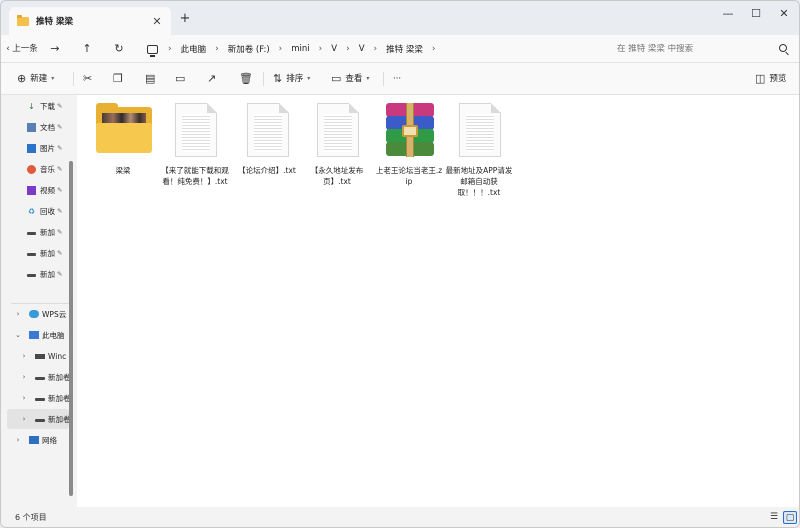  What do you see at coordinates (47, 190) in the screenshot?
I see `sidebar-item-label: 视频` at bounding box center [47, 190].